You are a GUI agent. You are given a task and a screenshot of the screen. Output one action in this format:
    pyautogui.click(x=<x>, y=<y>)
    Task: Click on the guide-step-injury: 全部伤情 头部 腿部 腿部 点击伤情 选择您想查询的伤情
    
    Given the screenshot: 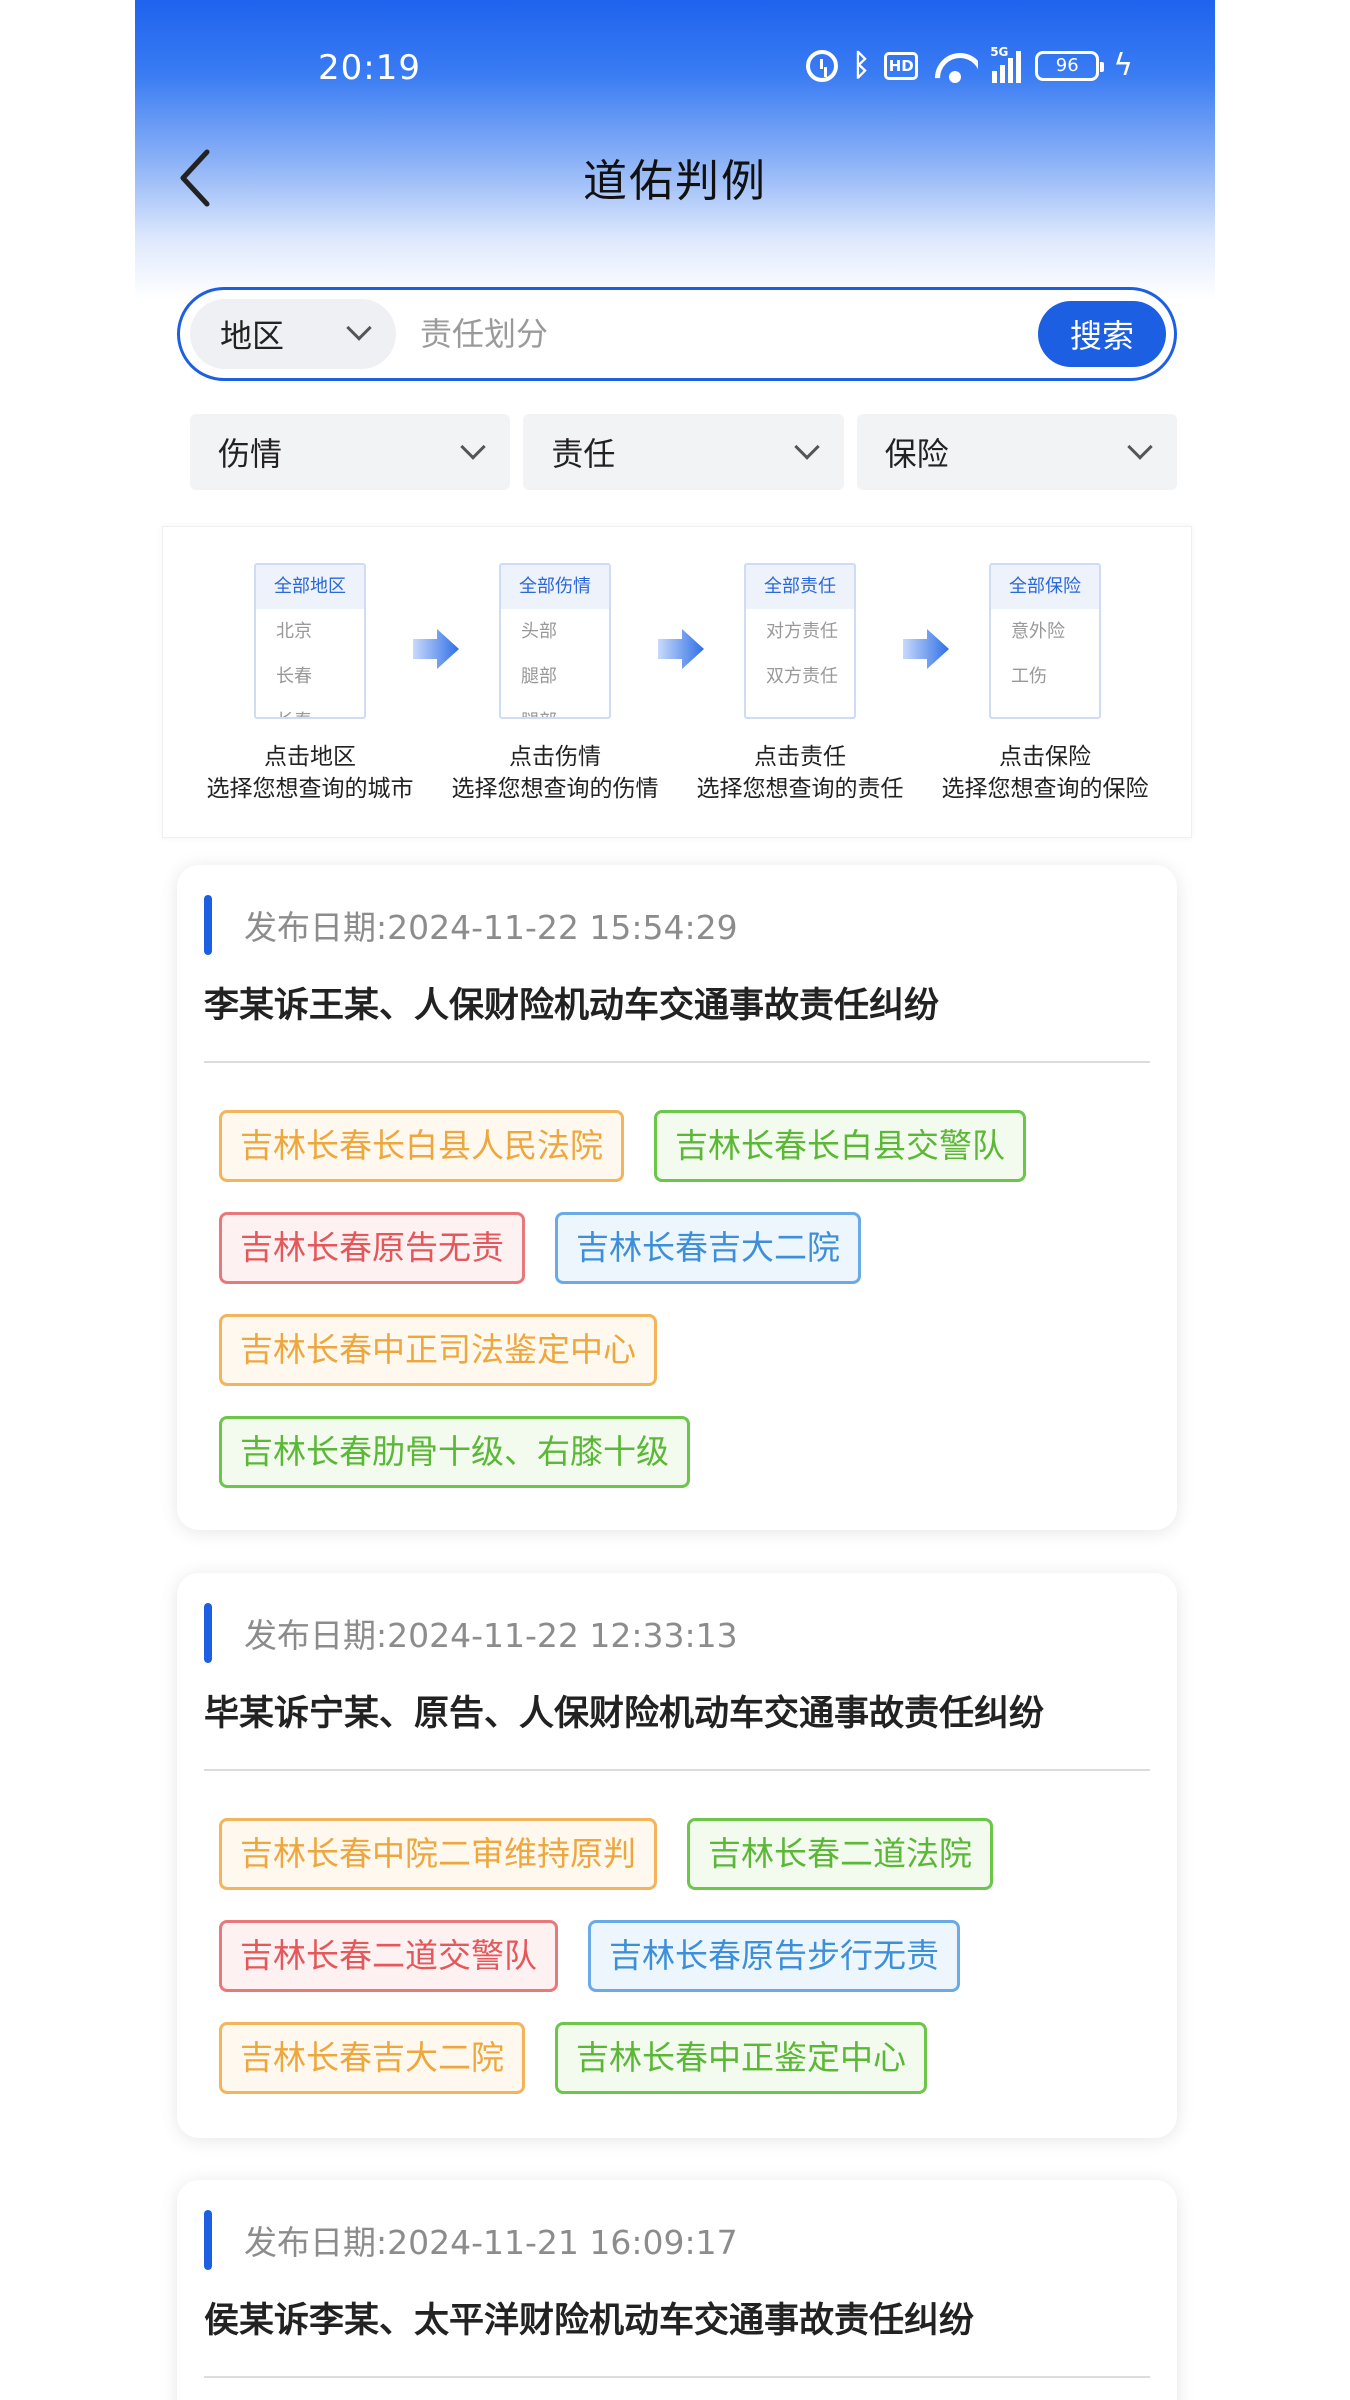 What is the action you would take?
    pyautogui.click(x=555, y=684)
    